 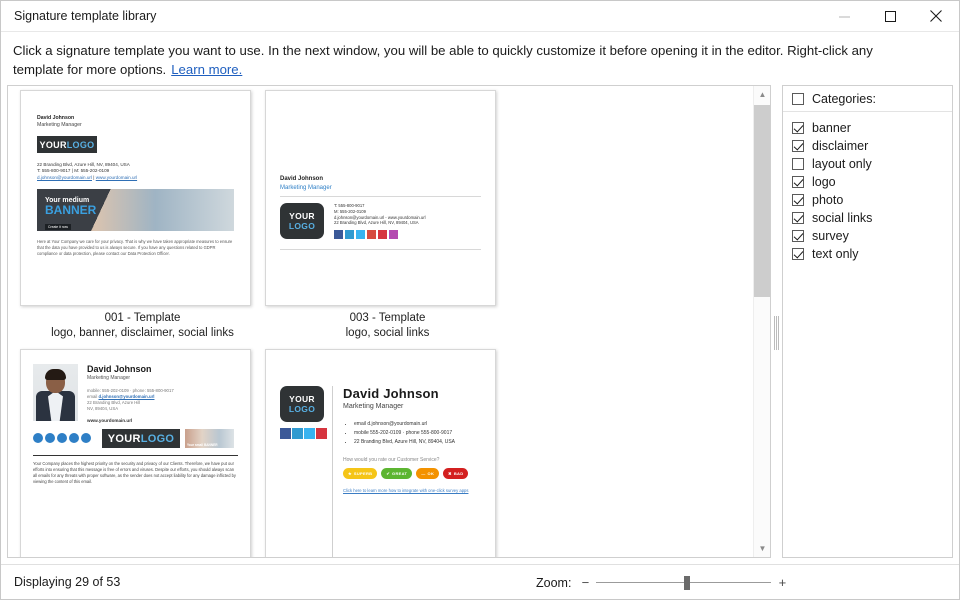 What do you see at coordinates (798, 98) in the screenshot?
I see `categories-header-checkbox` at bounding box center [798, 98].